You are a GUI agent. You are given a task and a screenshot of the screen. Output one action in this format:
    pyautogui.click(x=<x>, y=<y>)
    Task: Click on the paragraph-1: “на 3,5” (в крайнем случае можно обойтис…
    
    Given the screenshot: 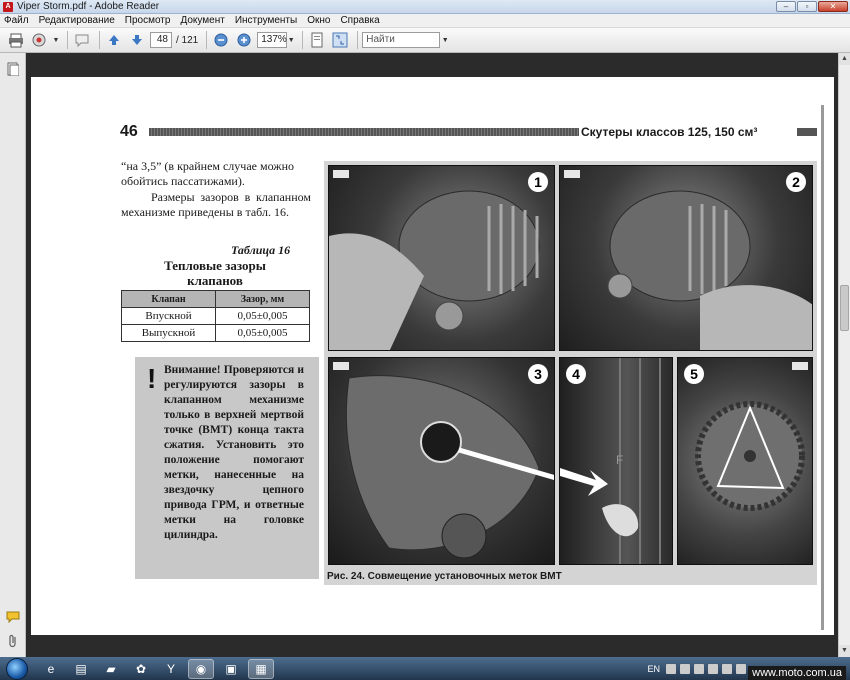 What is the action you would take?
    pyautogui.click(x=207, y=173)
    